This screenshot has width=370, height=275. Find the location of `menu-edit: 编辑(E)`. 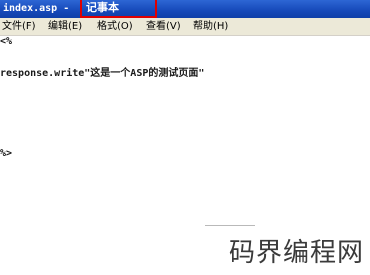

menu-edit: 编辑(E) is located at coordinates (65, 26).